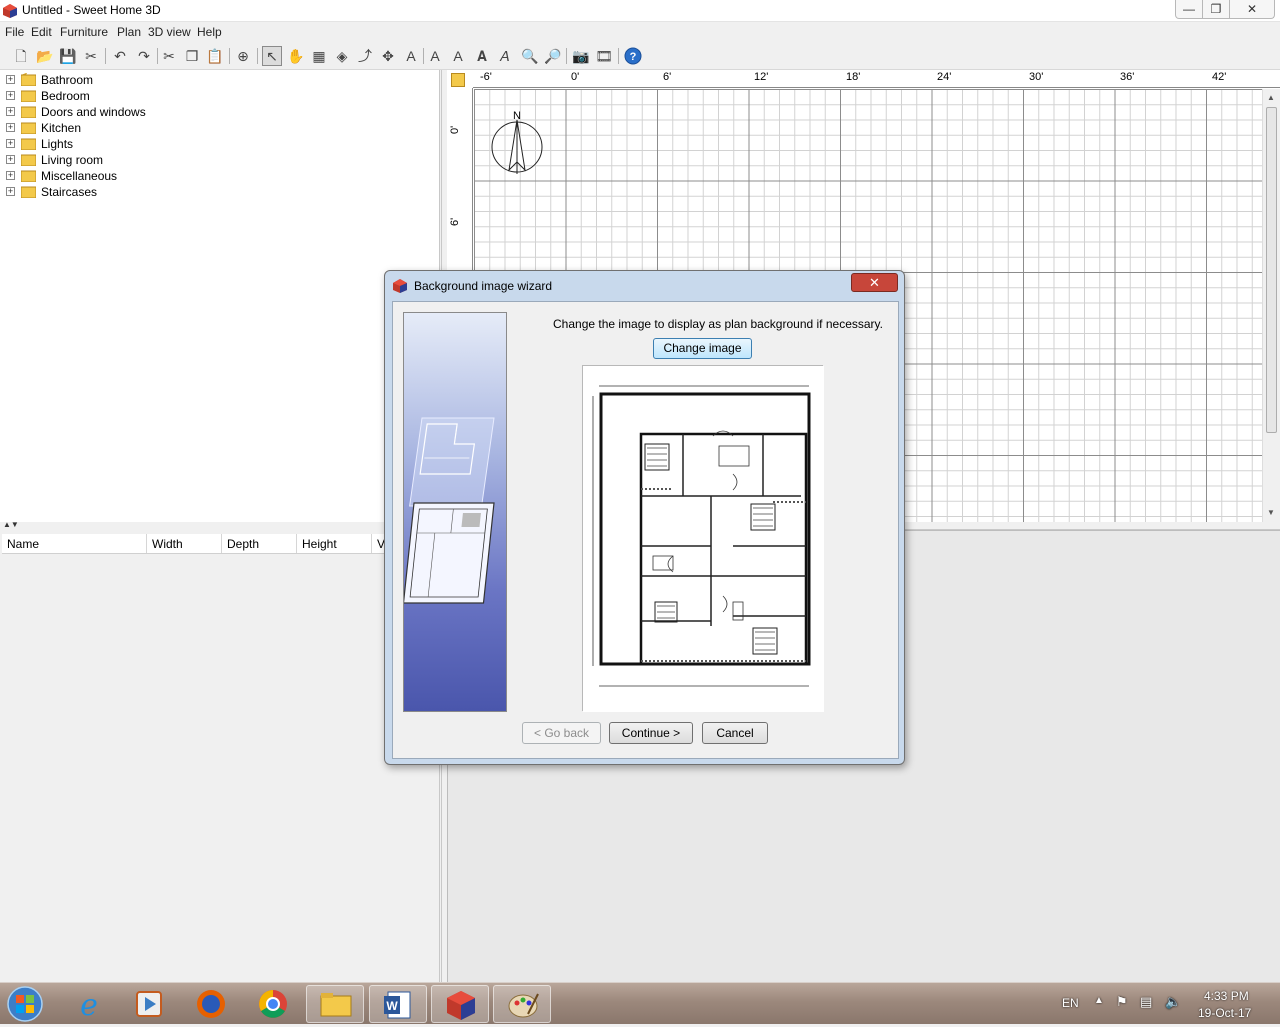  Describe the element at coordinates (25, 1004) in the screenshot. I see `start-button-icon` at that location.